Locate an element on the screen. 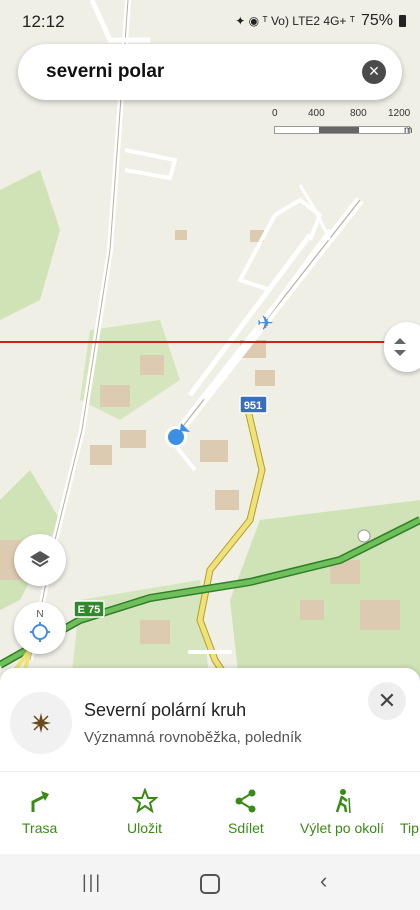 The width and height of the screenshot is (420, 910). star-icon is located at coordinates (144, 801).